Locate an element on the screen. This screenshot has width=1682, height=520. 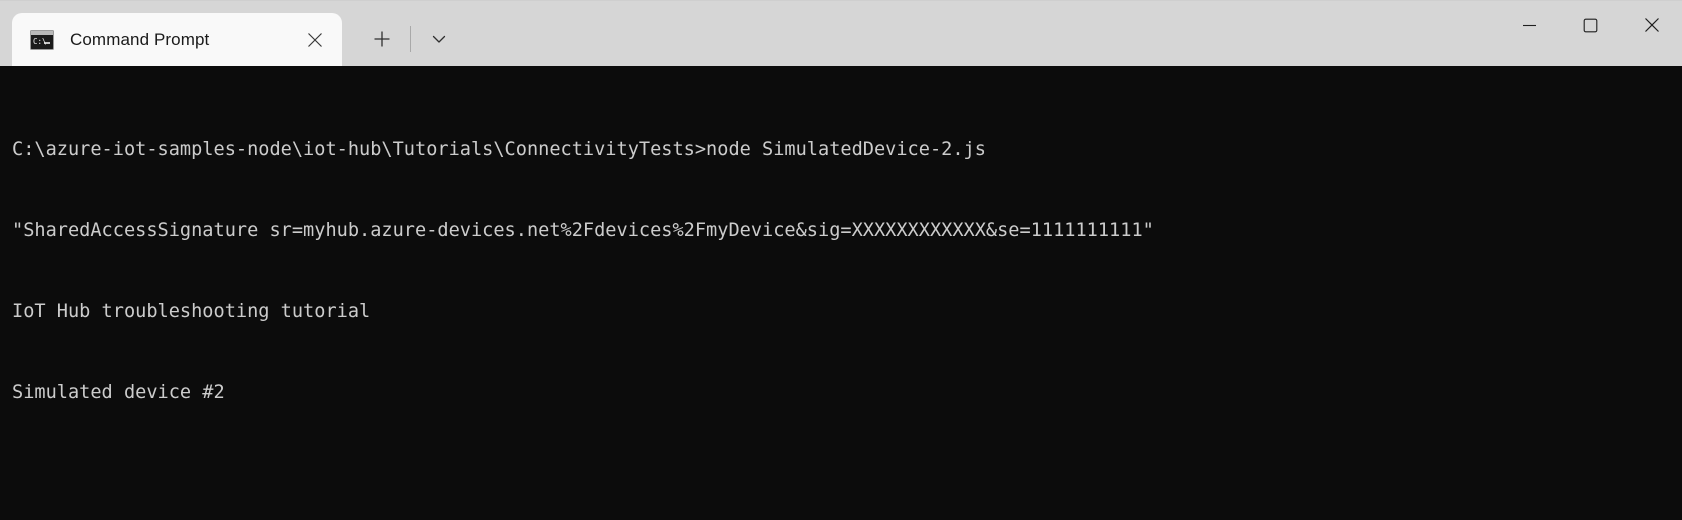
console-line: IoT Hub troubleshooting tutorial is located at coordinates (191, 311).